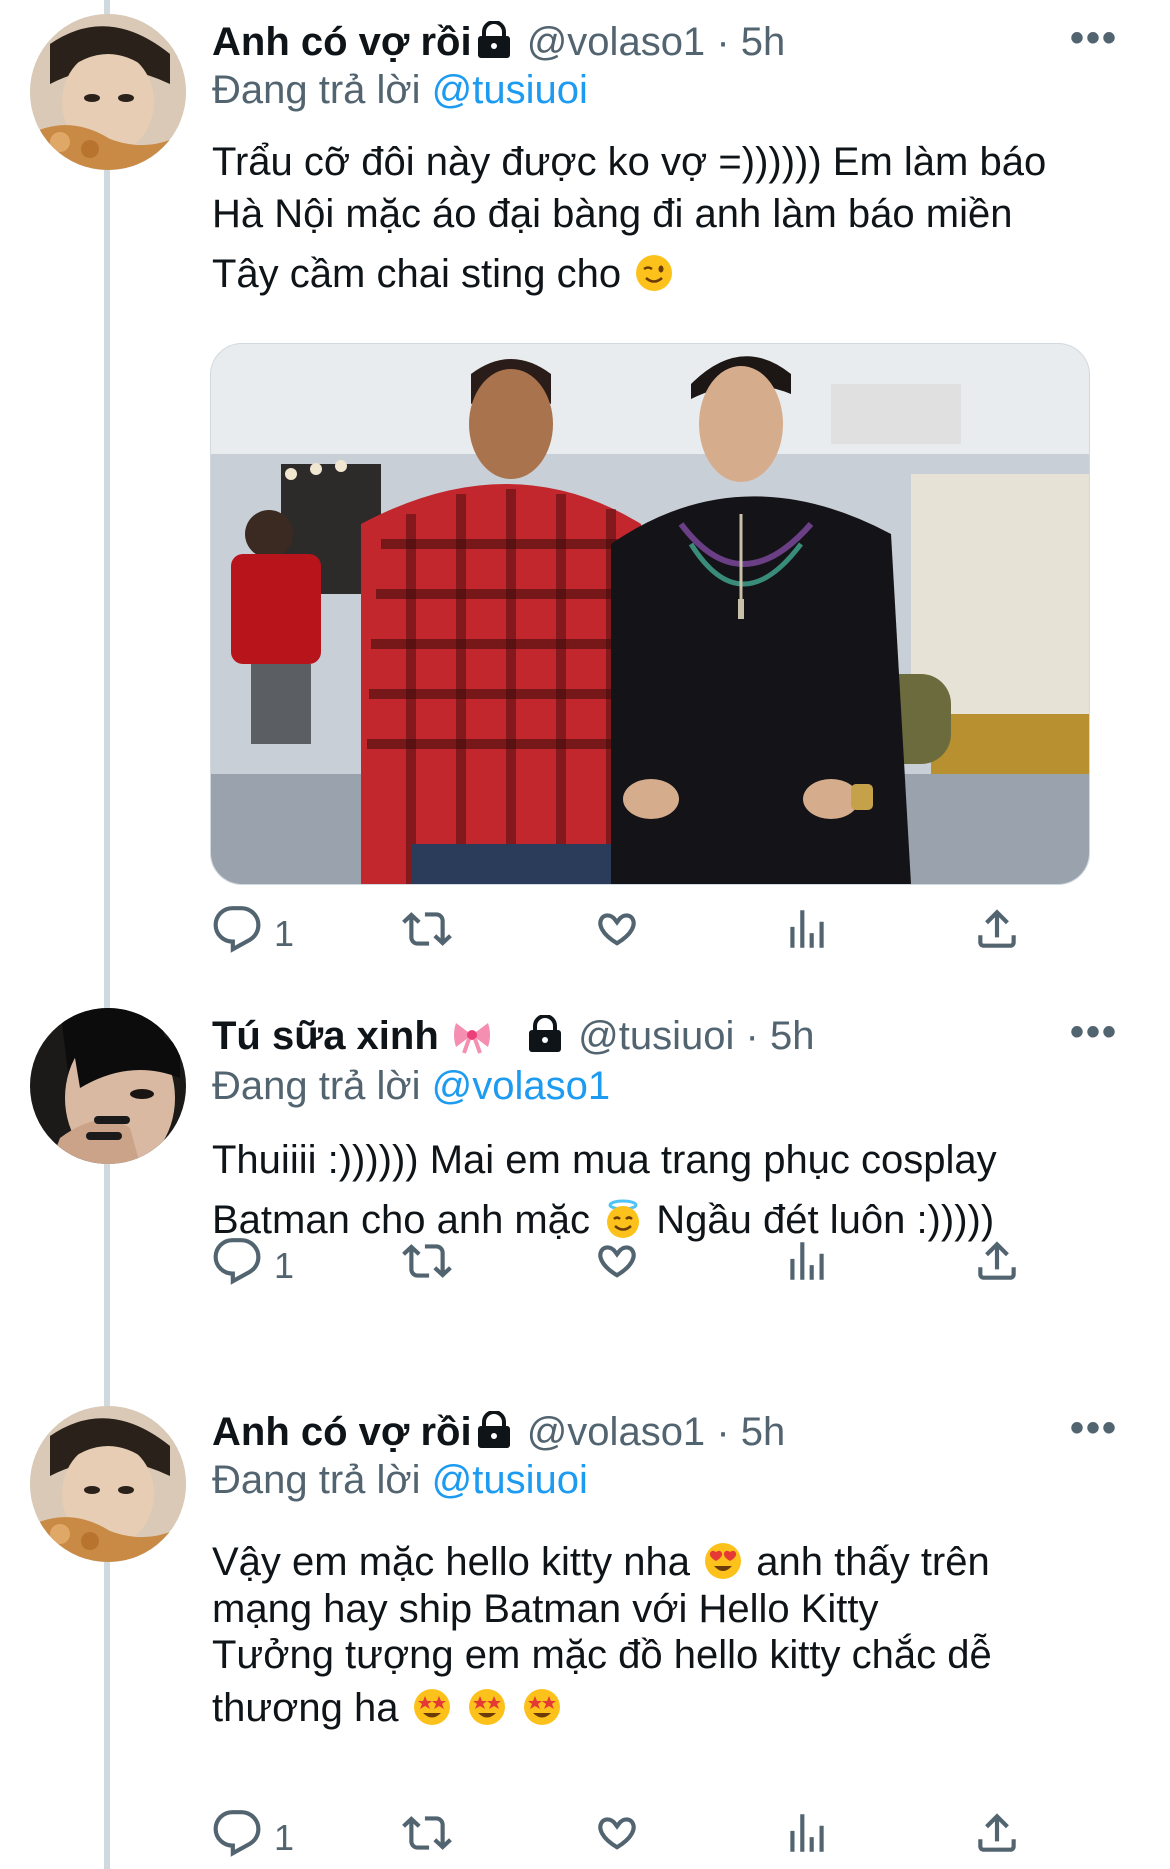 The width and height of the screenshot is (1170, 1869). I want to click on tweet-text-line: thương ha, so click(672, 1708).